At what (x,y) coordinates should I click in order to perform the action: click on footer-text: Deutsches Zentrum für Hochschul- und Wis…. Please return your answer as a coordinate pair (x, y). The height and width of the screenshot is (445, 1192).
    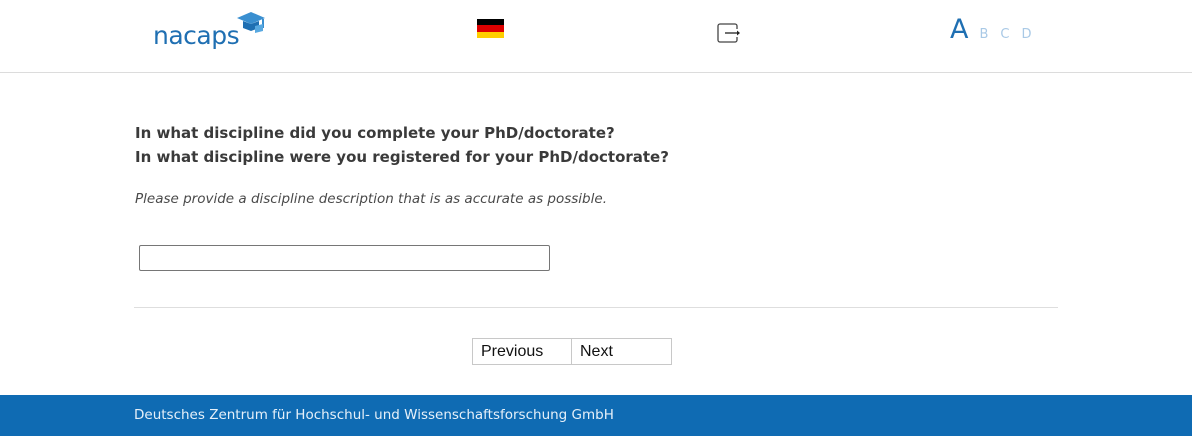
    Looking at the image, I should click on (374, 415).